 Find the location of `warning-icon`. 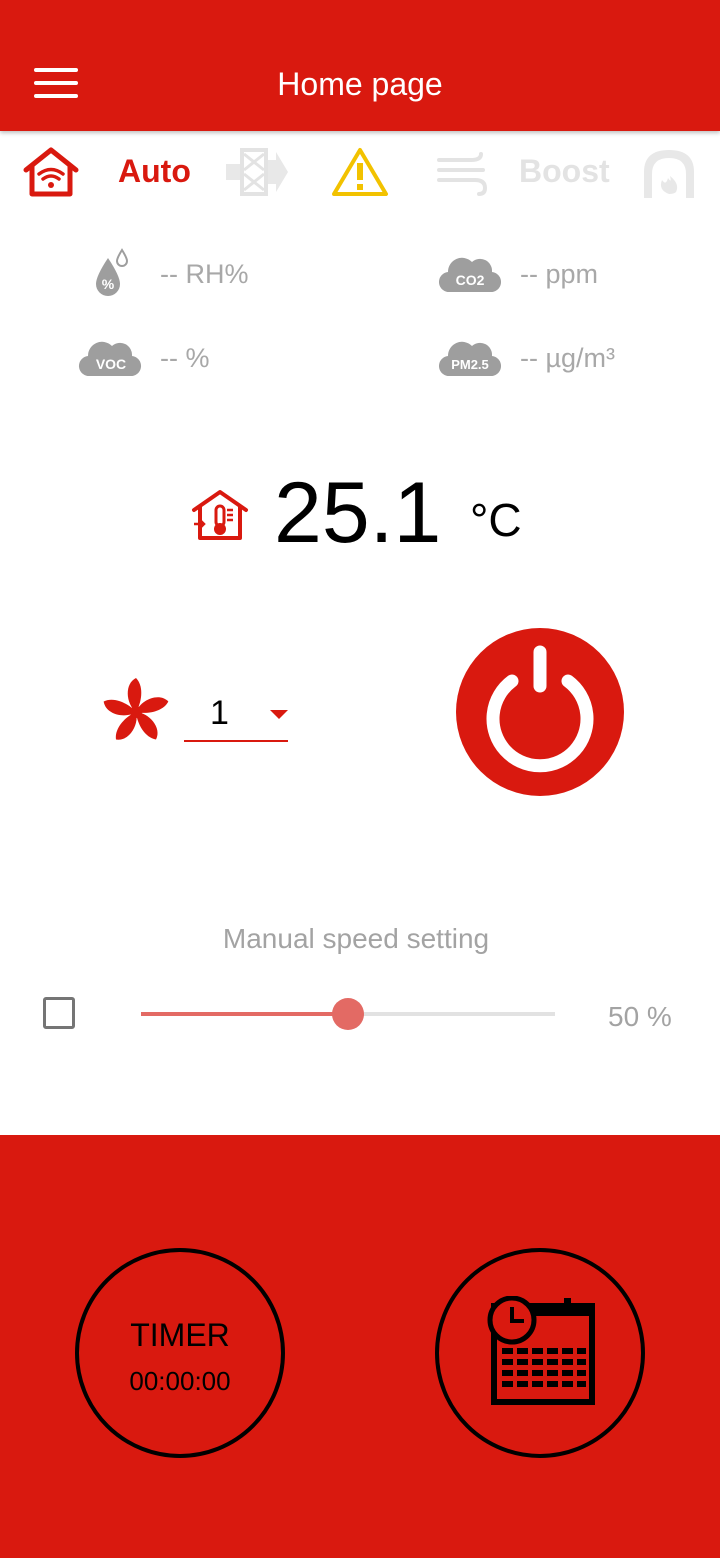

warning-icon is located at coordinates (360, 174).